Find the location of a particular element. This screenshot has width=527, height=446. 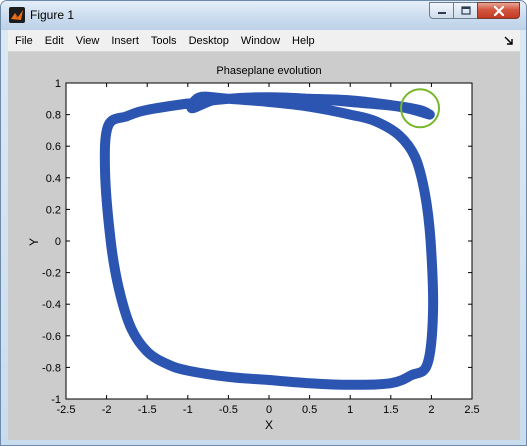

minimize-button is located at coordinates (441, 10).